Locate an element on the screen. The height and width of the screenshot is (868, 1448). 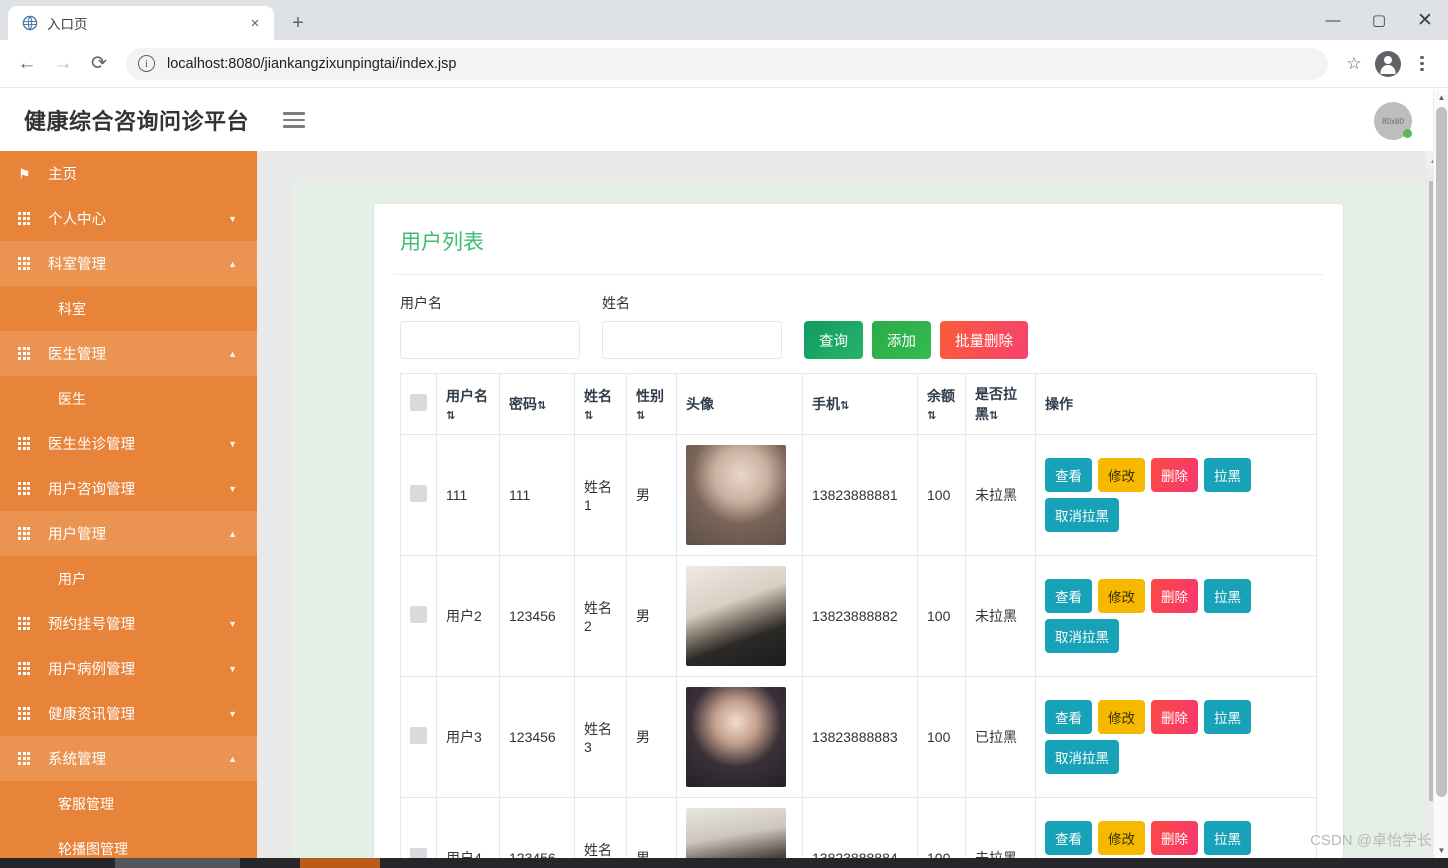
site-info-icon: i is located at coordinates (146, 63).